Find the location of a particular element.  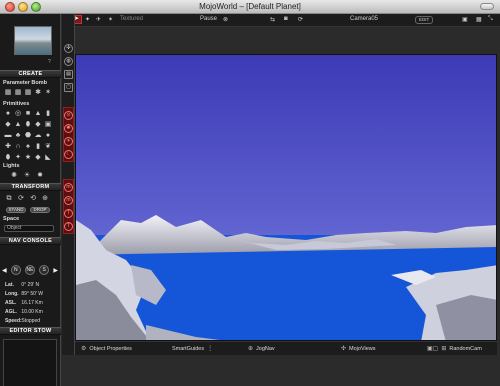

nav-console-header: NAV CONSOLE is located at coordinates (30, 241).